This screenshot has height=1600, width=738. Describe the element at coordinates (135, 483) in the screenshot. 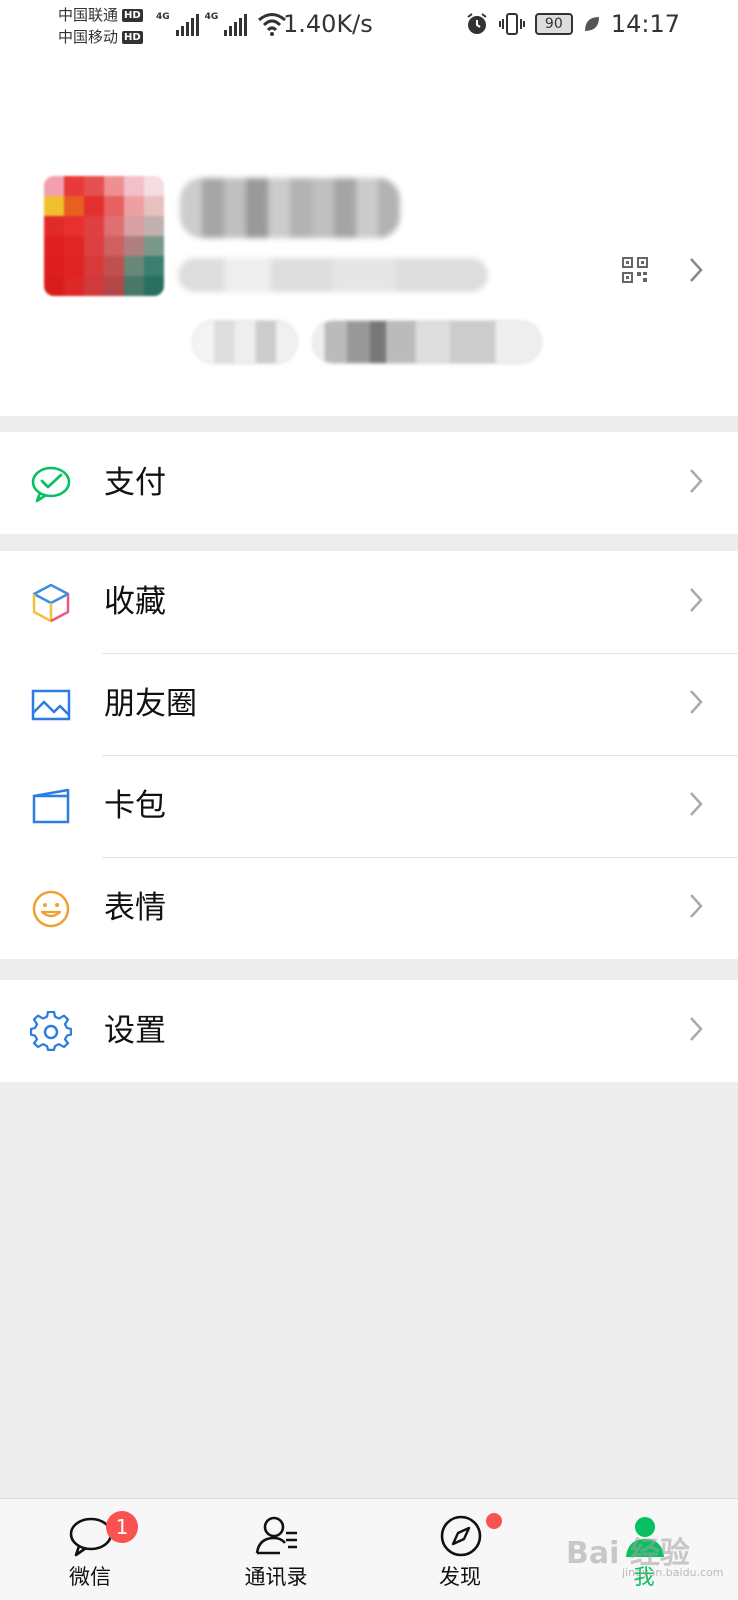

I see `menu-item-label: 支付` at that location.